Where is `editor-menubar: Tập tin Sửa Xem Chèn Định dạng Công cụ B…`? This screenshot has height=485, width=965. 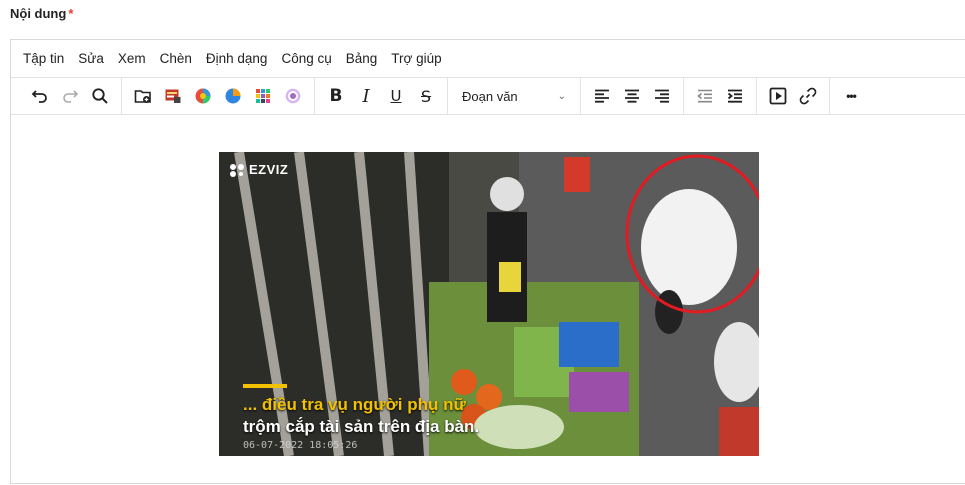
editor-menubar: Tập tin Sửa Xem Chèn Định dạng Công cụ B… is located at coordinates (488, 59).